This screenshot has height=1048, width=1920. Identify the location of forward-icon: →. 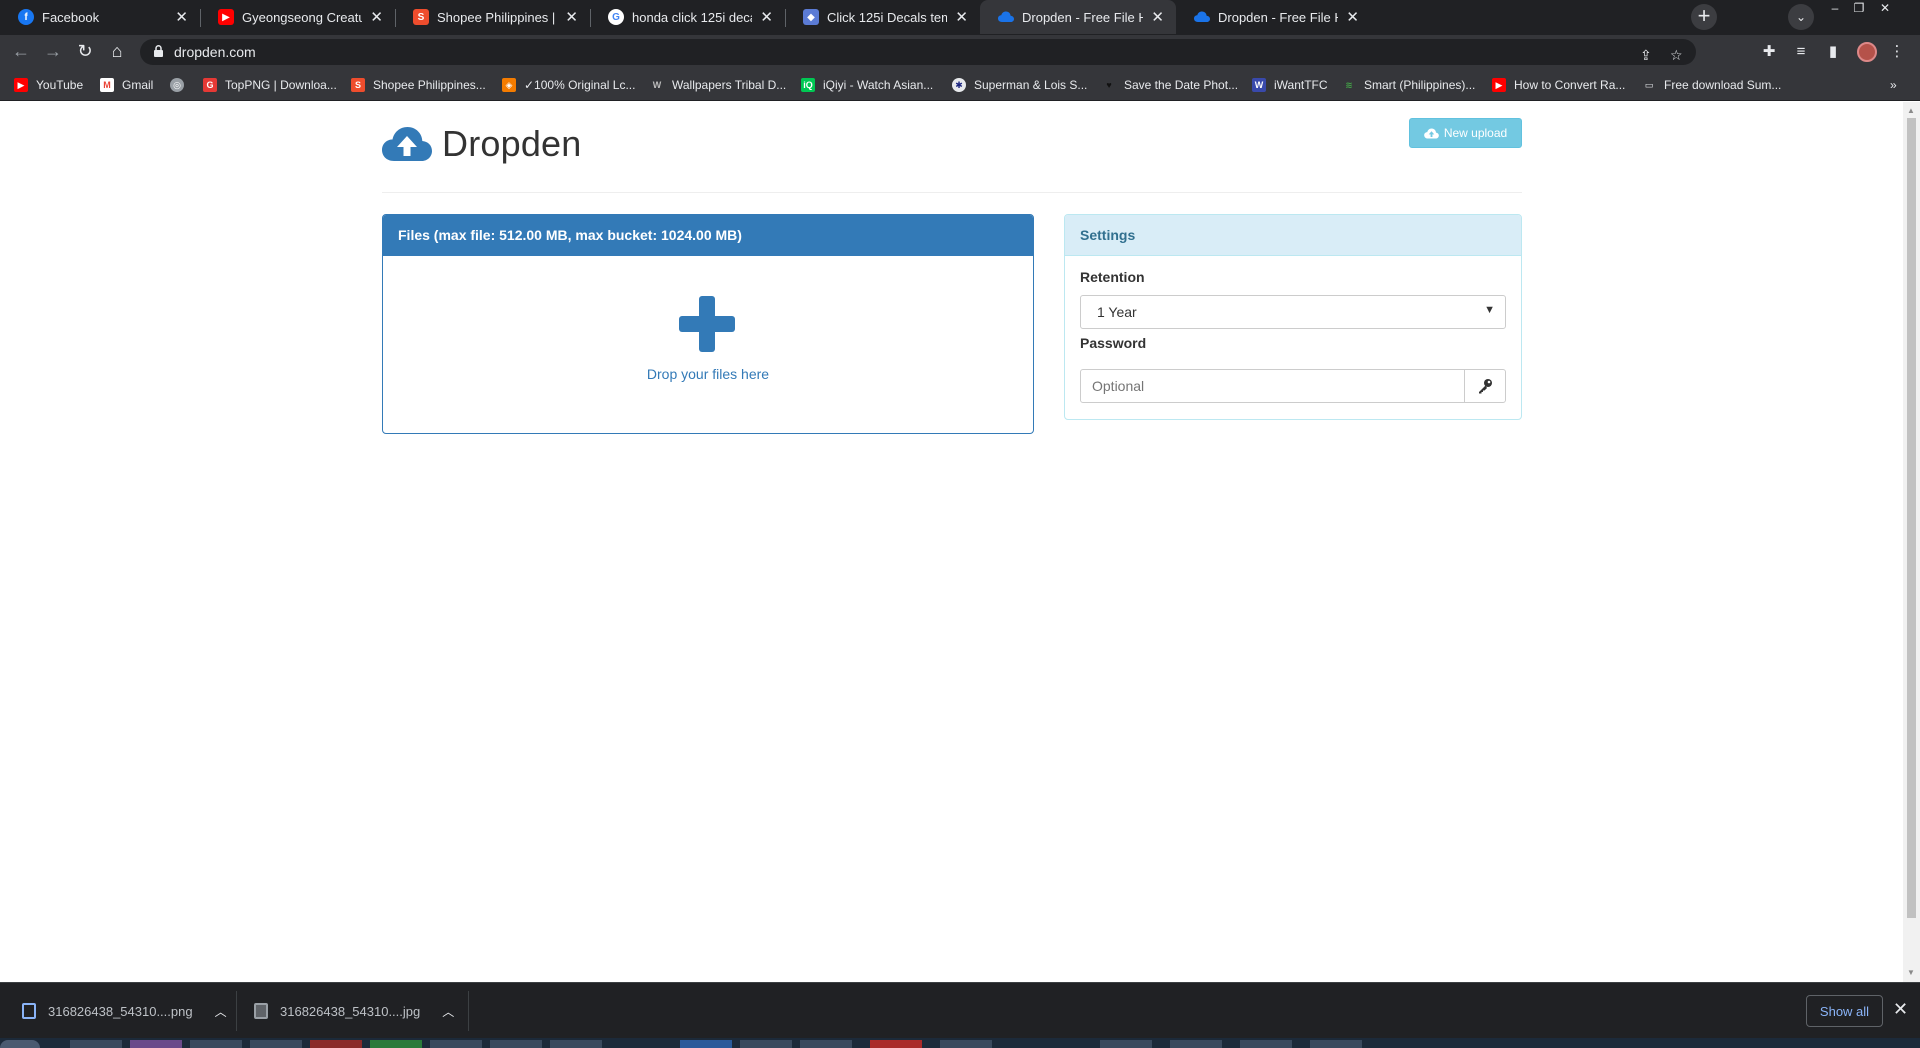
(53, 52).